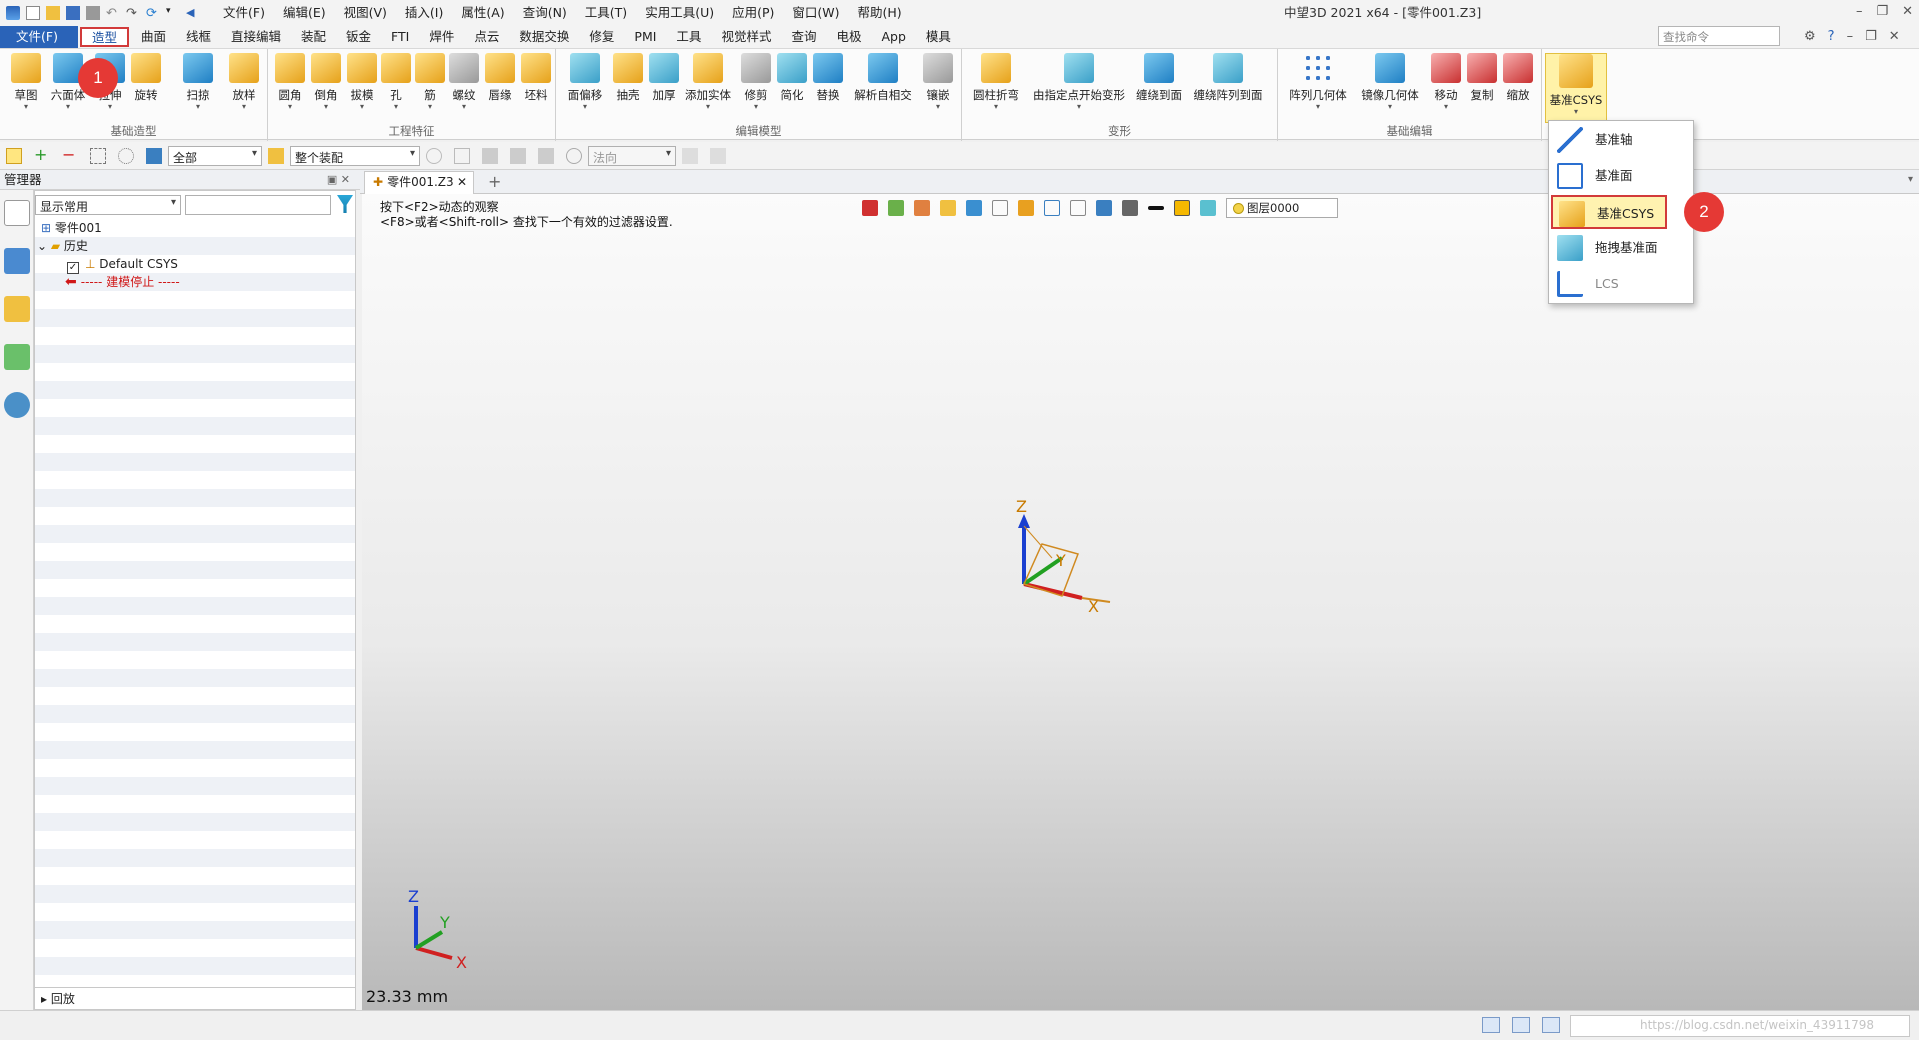  What do you see at coordinates (424, 13) in the screenshot?
I see `menu-insert: 插入(I)` at bounding box center [424, 13].